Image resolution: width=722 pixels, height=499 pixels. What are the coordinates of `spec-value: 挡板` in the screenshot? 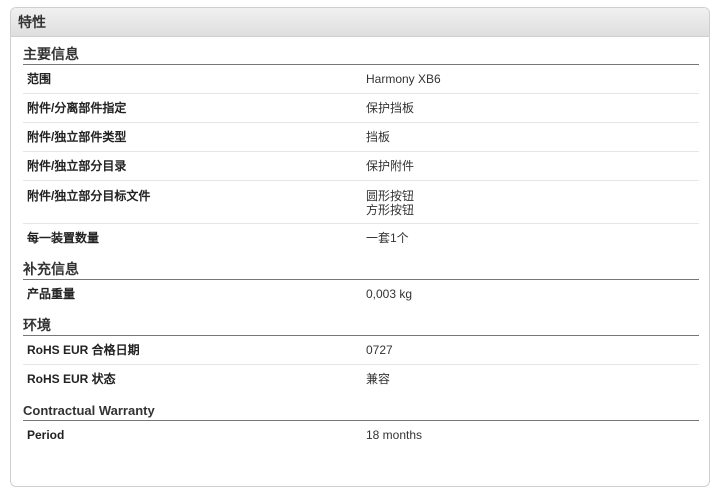 It's located at (378, 137).